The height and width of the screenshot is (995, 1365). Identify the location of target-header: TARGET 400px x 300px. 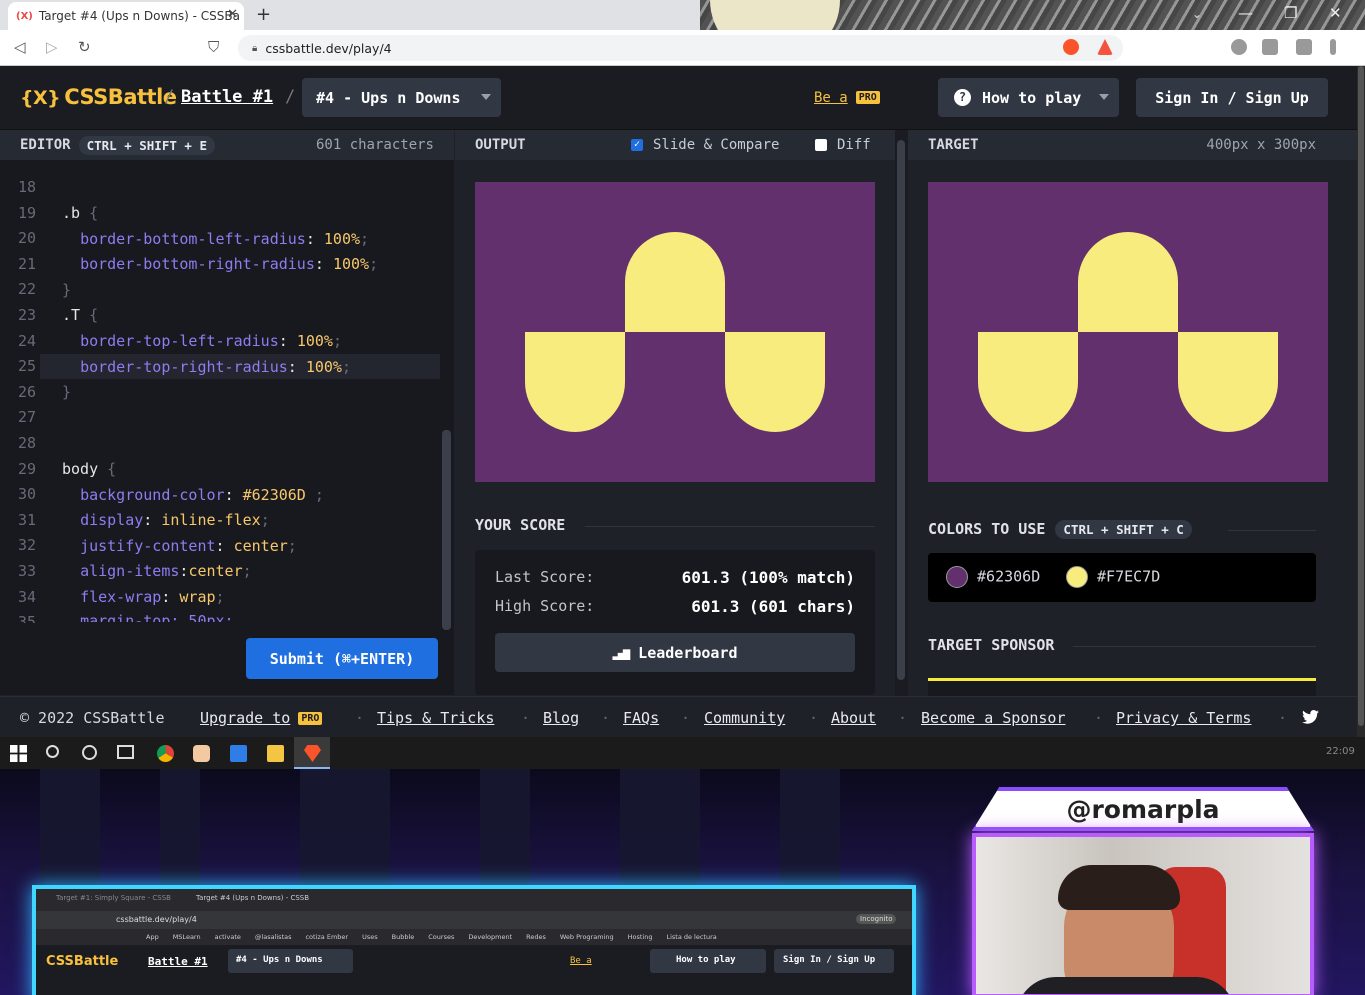
(1132, 145).